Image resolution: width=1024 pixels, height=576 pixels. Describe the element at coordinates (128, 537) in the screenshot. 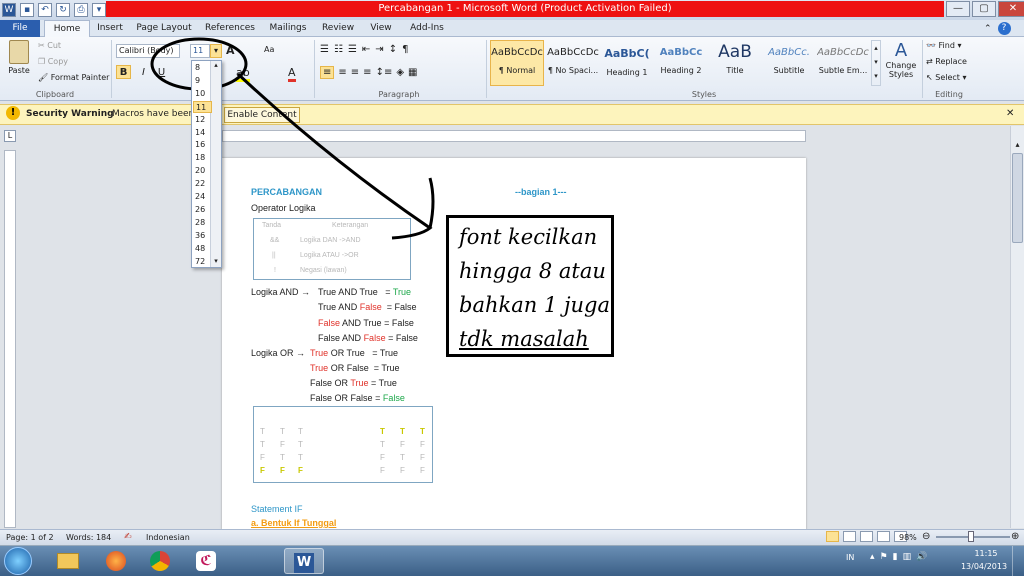

I see `proofing-icon: ✍` at that location.